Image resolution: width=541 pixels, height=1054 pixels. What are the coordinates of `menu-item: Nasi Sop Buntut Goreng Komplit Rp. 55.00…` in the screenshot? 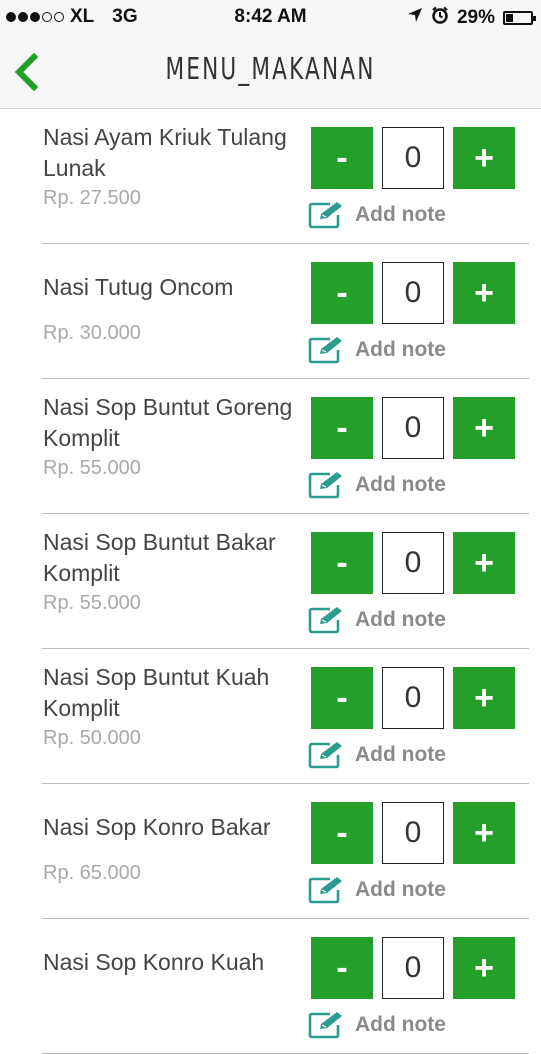 It's located at (270, 446).